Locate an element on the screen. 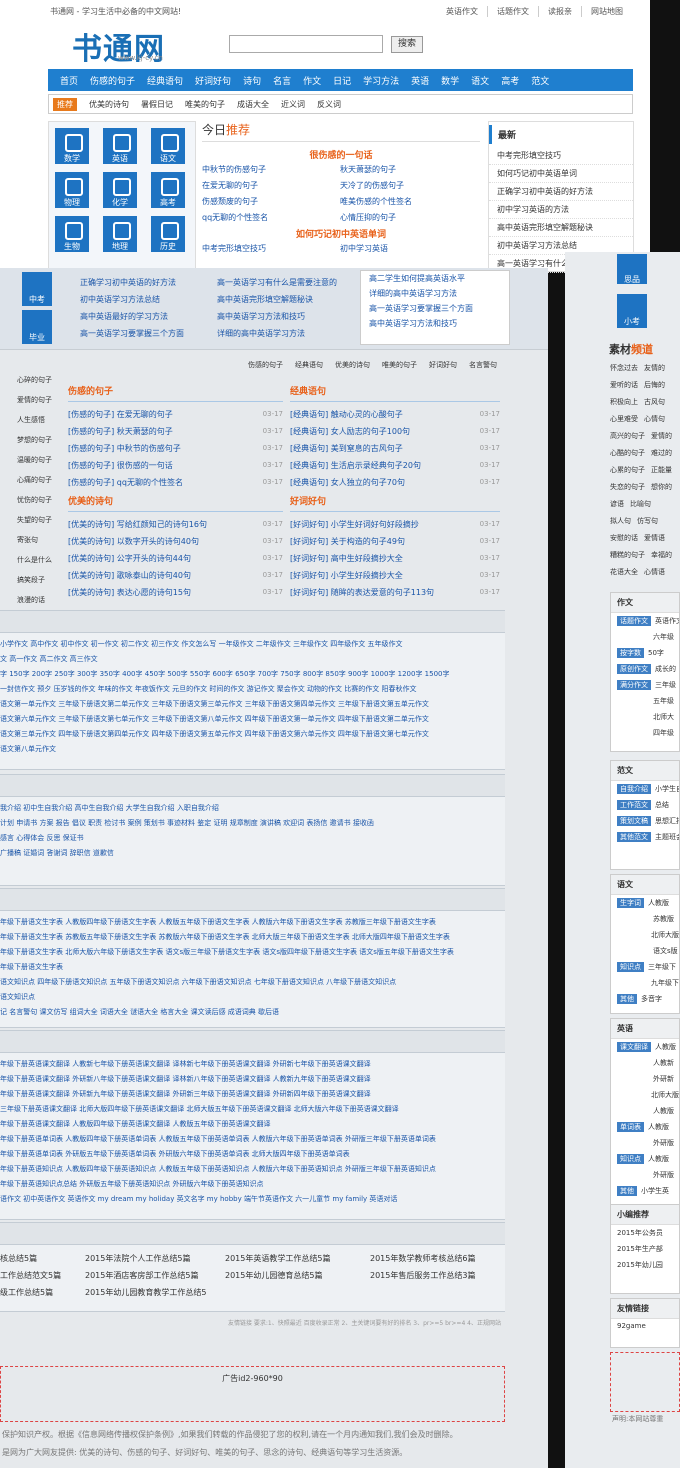  box-link: 50字 is located at coordinates (656, 653).